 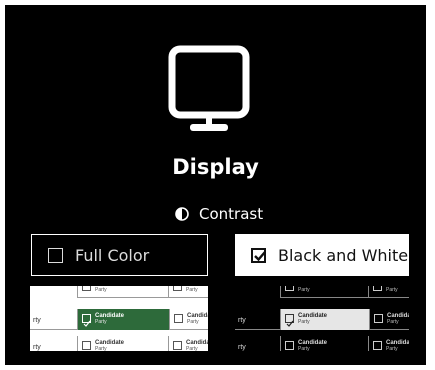 I want to click on page-title: Display, so click(x=215, y=167).